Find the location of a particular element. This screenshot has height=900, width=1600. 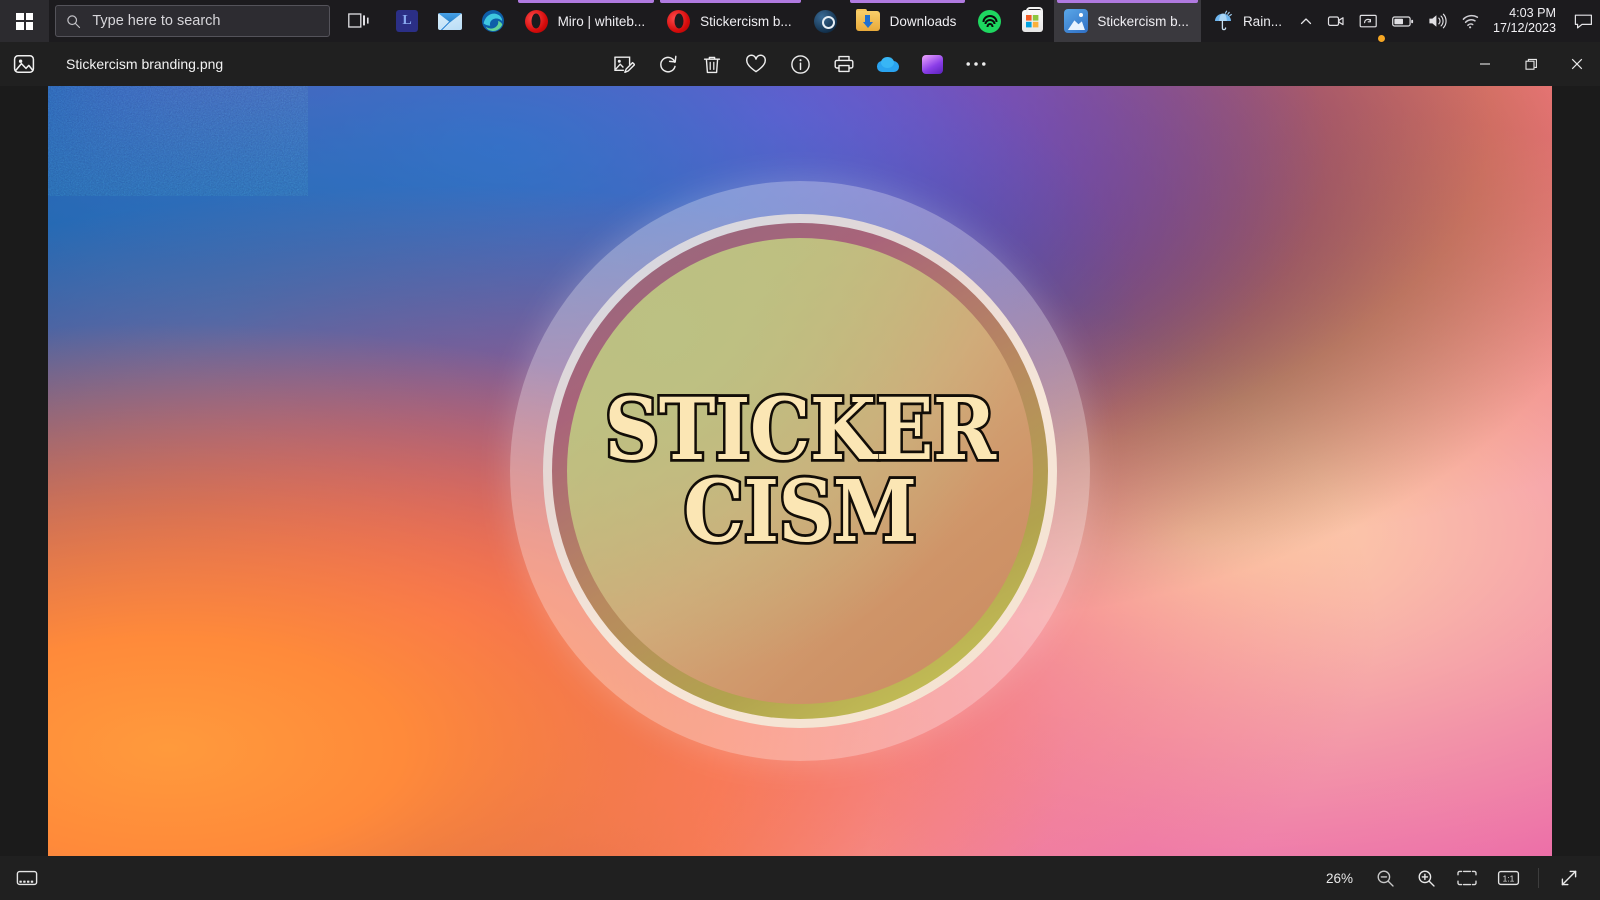

zoom-out-button is located at coordinates (1385, 878).